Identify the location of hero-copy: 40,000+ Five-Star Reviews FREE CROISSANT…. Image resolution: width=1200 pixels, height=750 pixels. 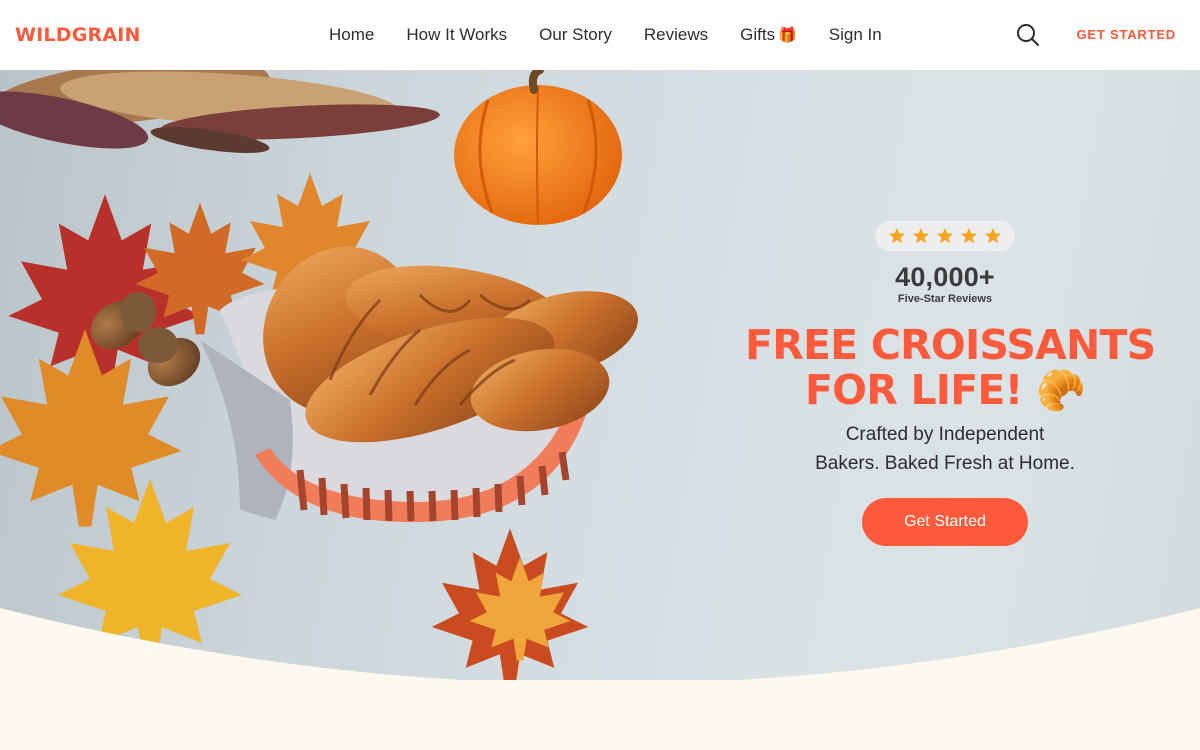
(950, 383).